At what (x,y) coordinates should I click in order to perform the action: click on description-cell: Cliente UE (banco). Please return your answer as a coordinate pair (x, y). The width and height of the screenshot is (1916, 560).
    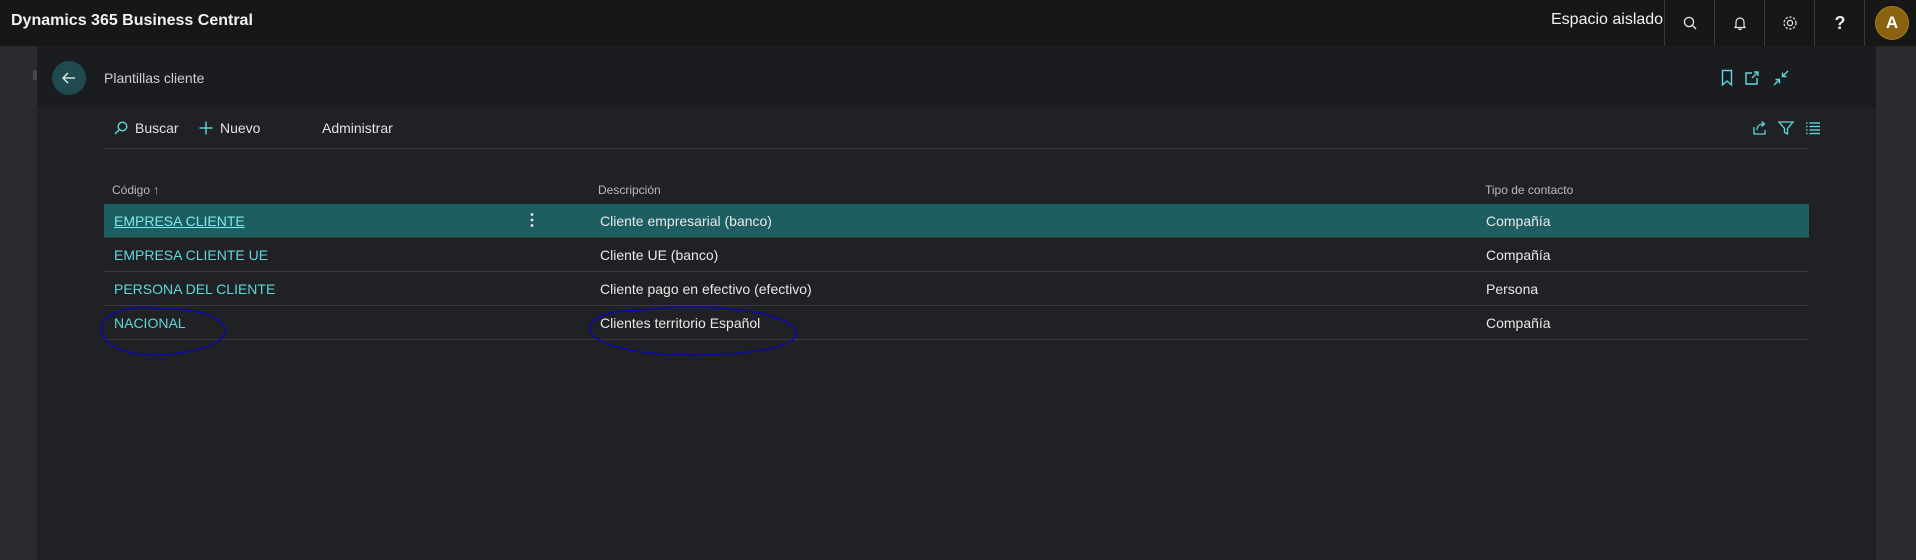
    Looking at the image, I should click on (659, 255).